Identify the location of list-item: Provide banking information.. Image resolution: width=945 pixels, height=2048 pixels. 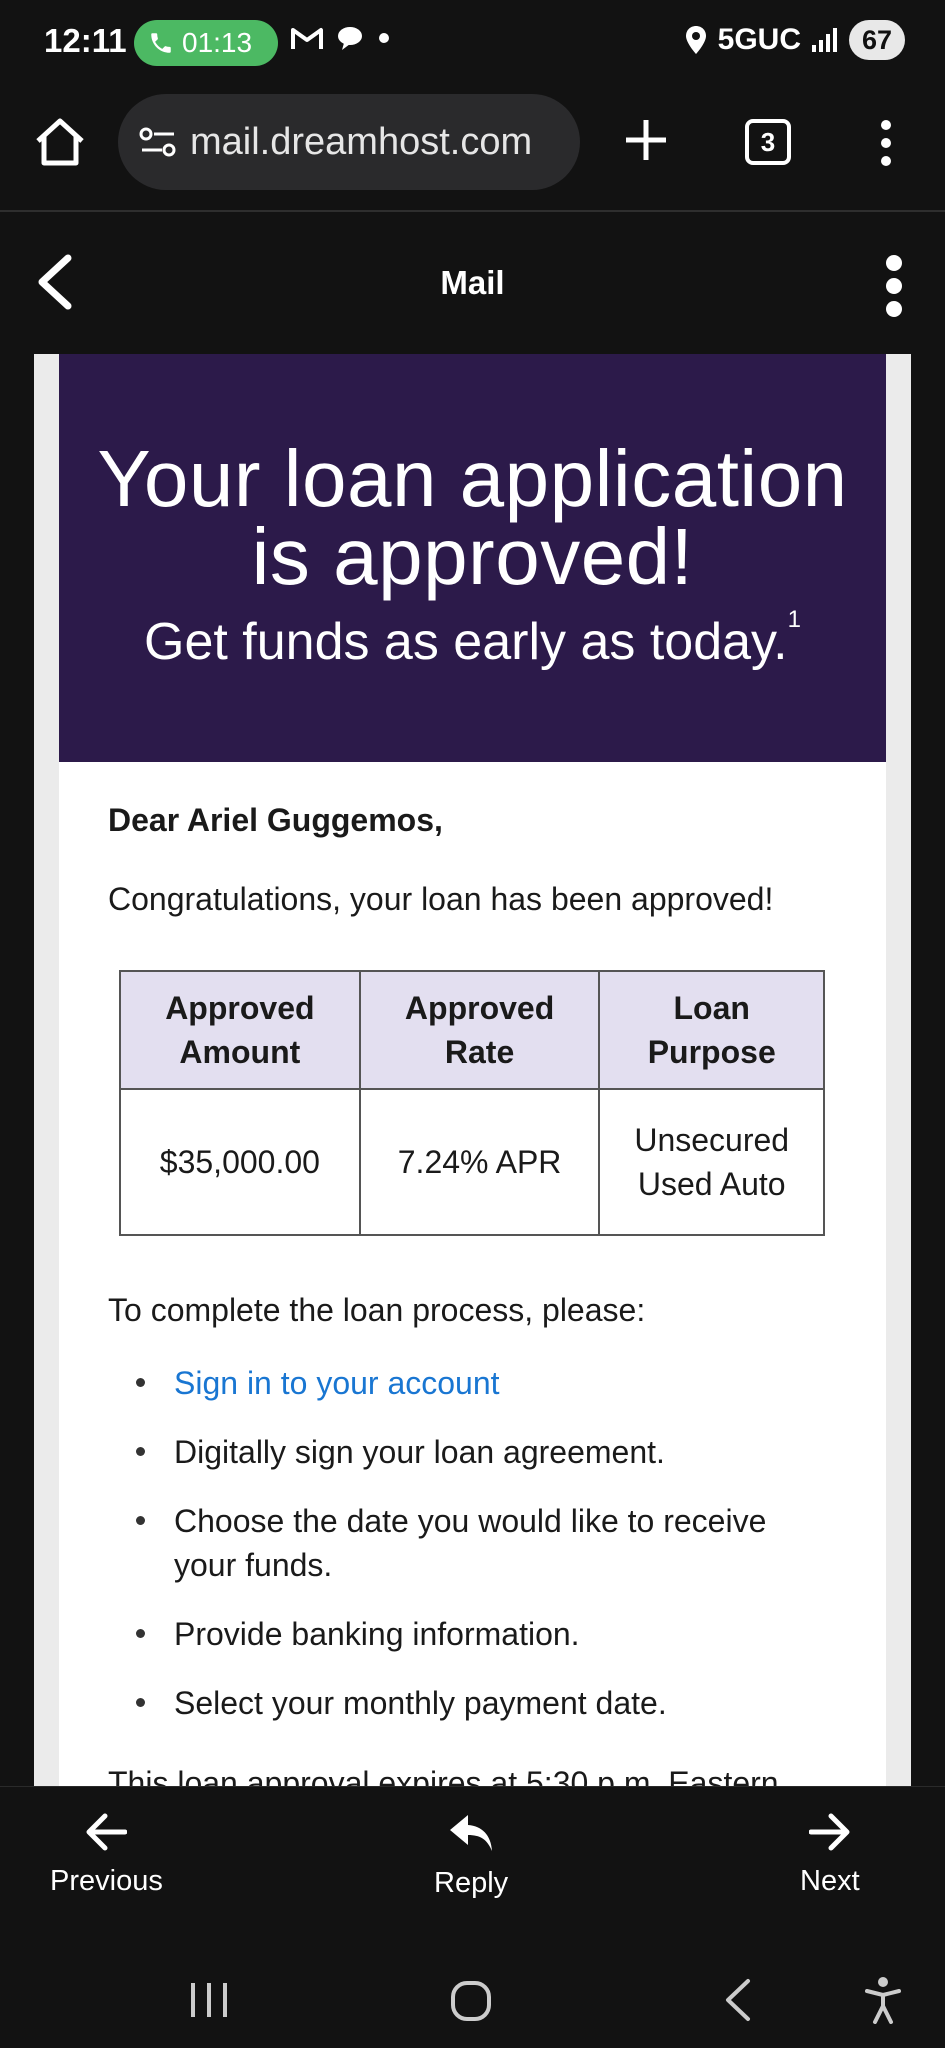
(475, 1634).